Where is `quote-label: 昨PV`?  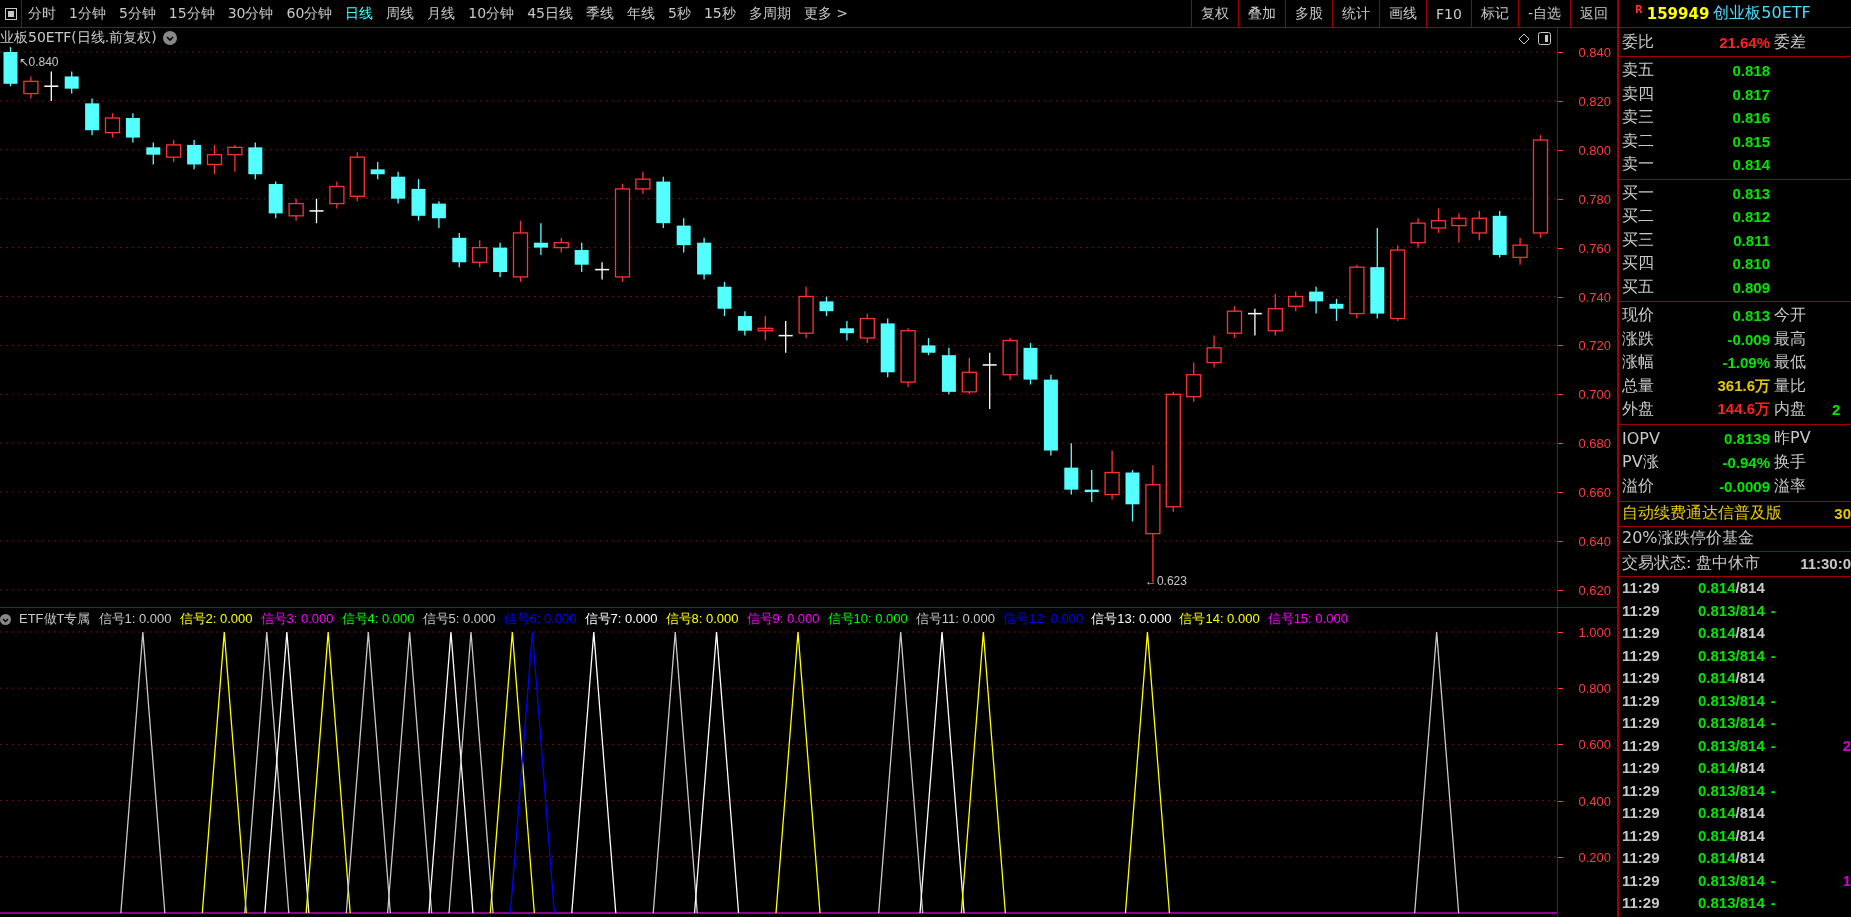 quote-label: 昨PV is located at coordinates (1792, 438).